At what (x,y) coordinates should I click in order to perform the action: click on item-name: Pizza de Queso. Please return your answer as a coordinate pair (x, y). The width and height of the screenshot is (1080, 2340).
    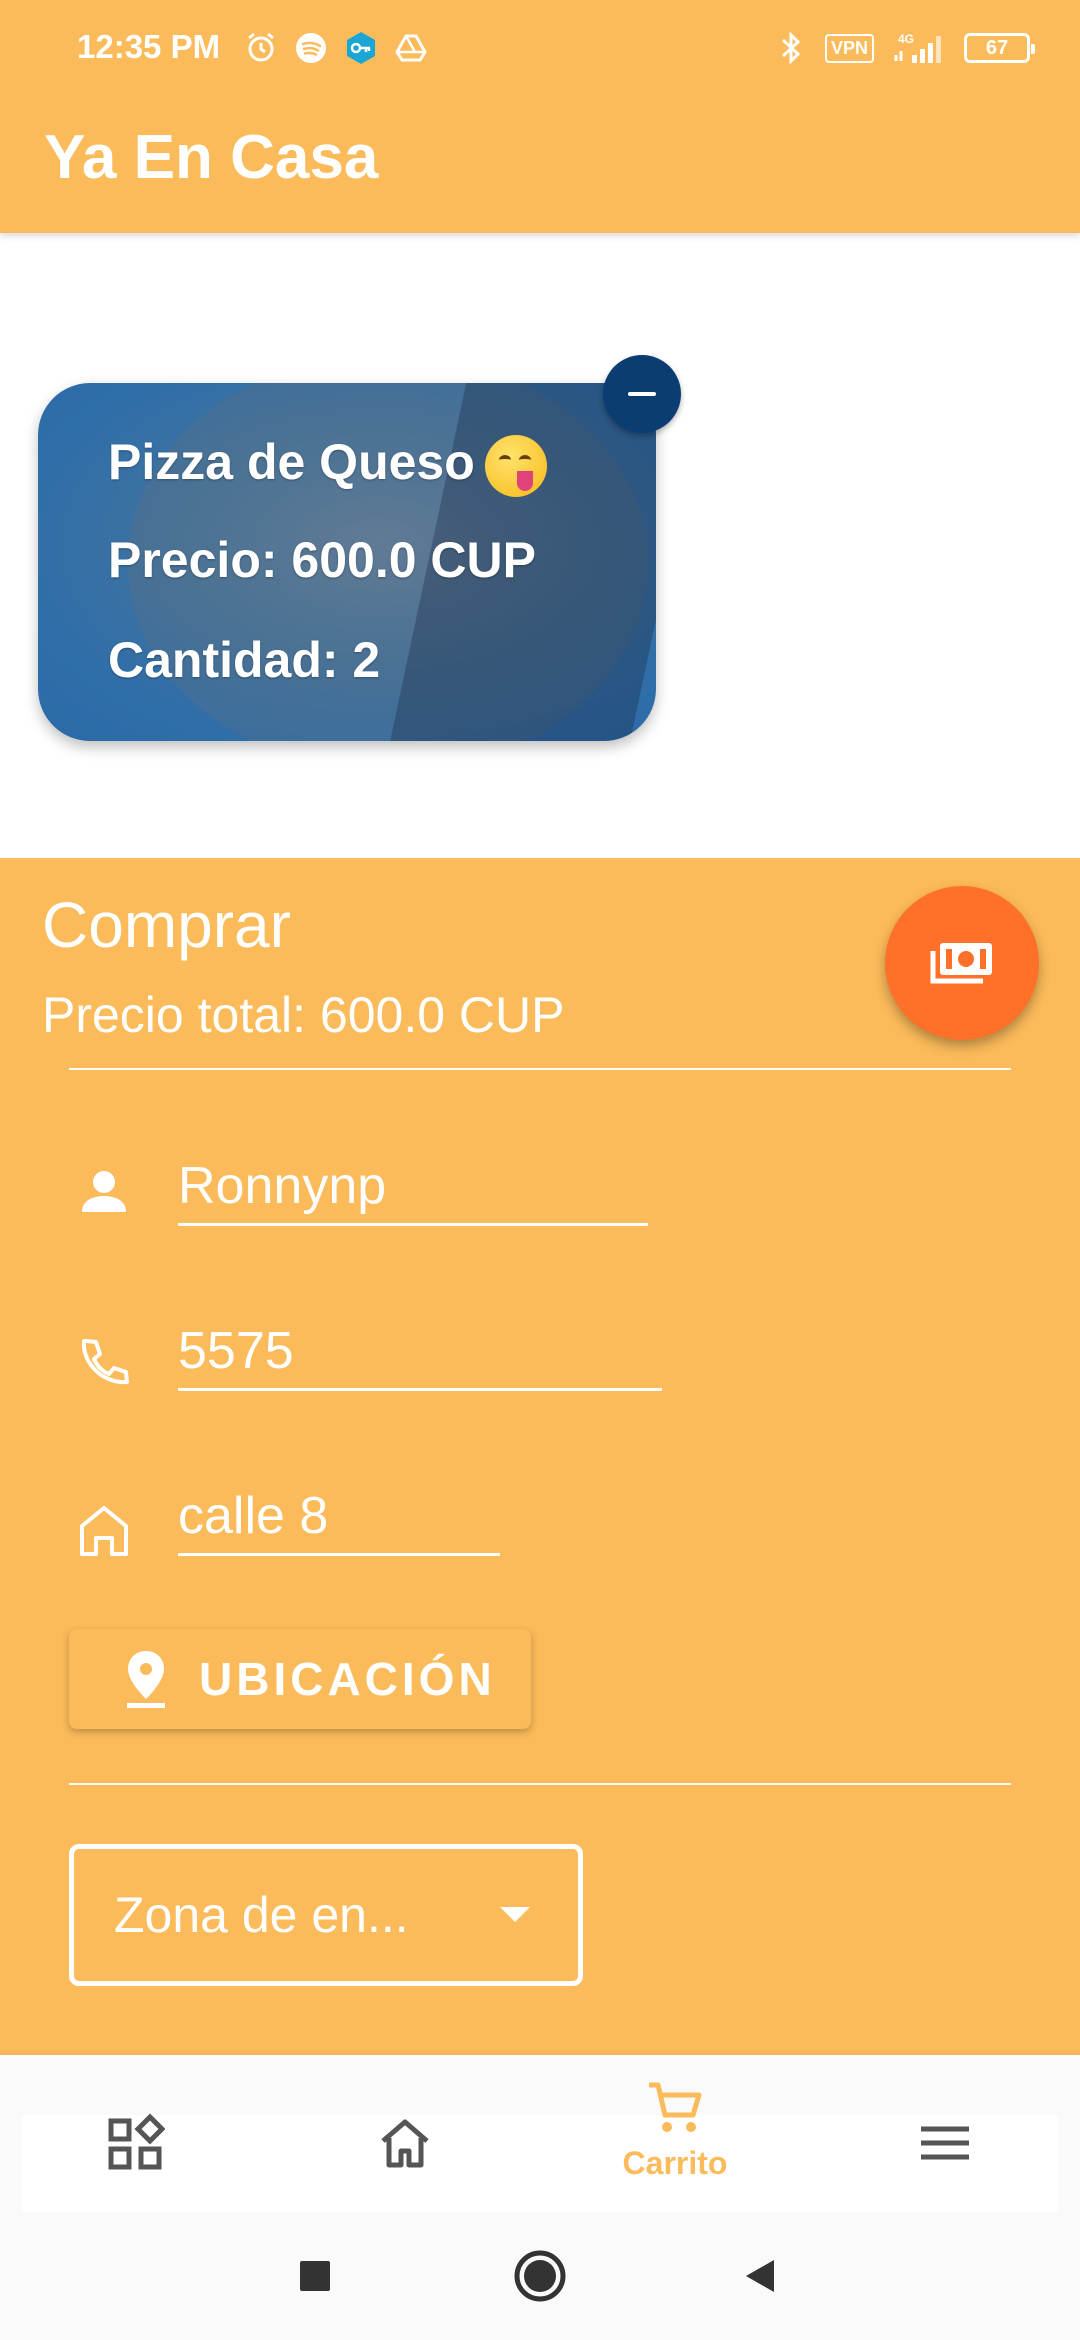
    Looking at the image, I should click on (291, 462).